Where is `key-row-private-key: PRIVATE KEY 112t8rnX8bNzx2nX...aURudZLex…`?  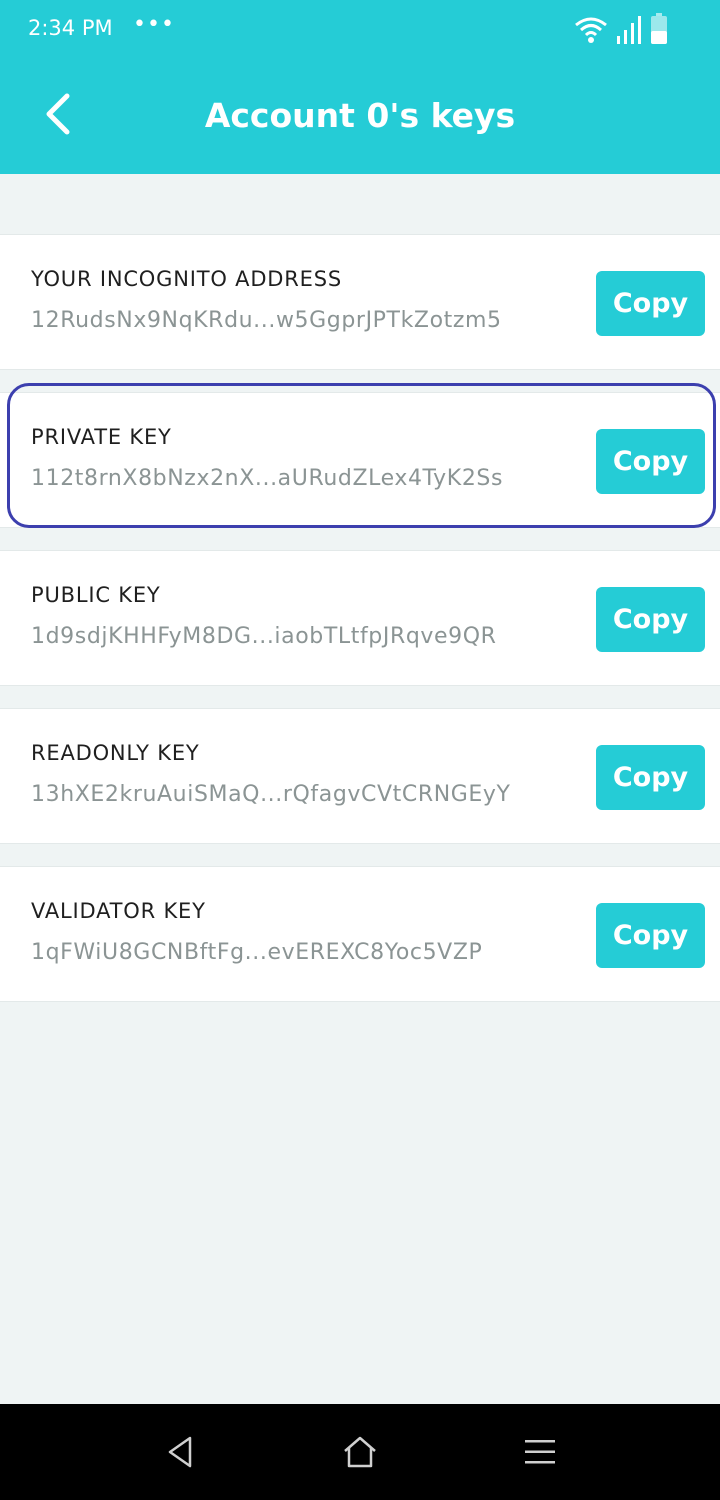
key-row-private-key: PRIVATE KEY 112t8rnX8bNzx2nX...aURudZLex… is located at coordinates (360, 460).